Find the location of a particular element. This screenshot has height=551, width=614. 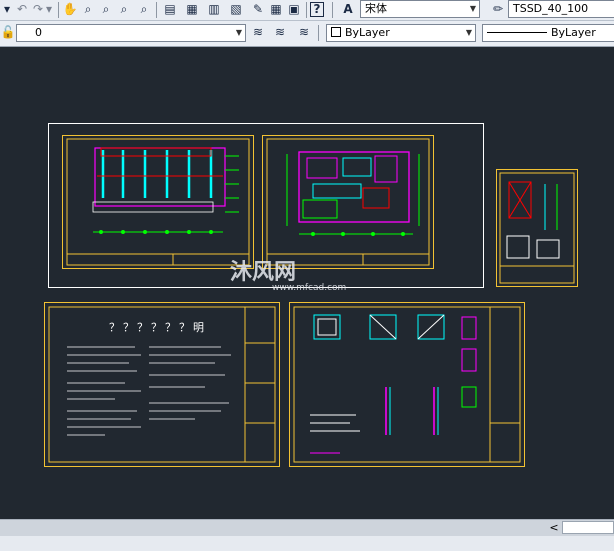

structural-details-drawing is located at coordinates (407, 384).